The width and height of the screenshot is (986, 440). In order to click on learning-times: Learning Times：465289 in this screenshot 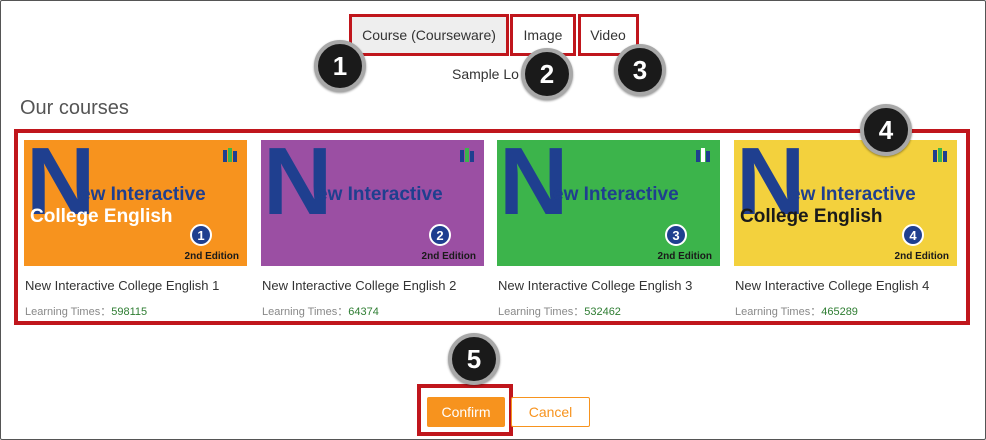, I will do `click(845, 311)`.